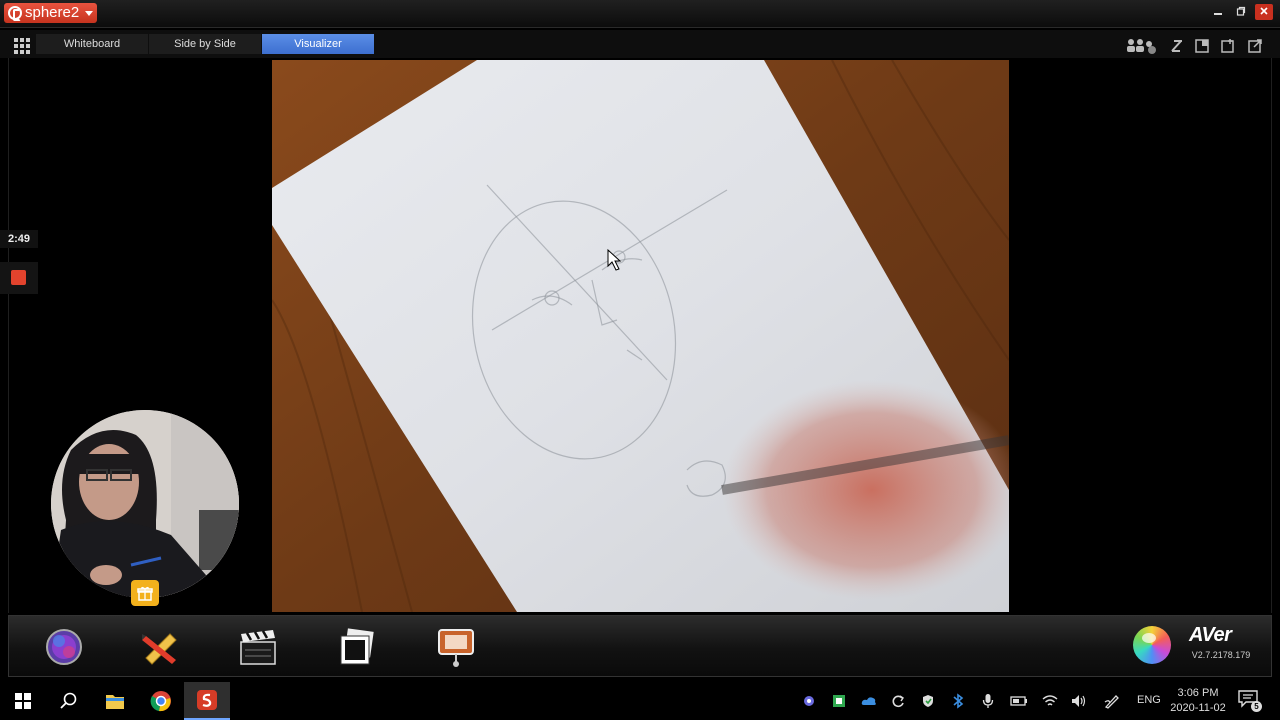 The height and width of the screenshot is (720, 1280). Describe the element at coordinates (1202, 46) in the screenshot. I see `window-icon` at that location.